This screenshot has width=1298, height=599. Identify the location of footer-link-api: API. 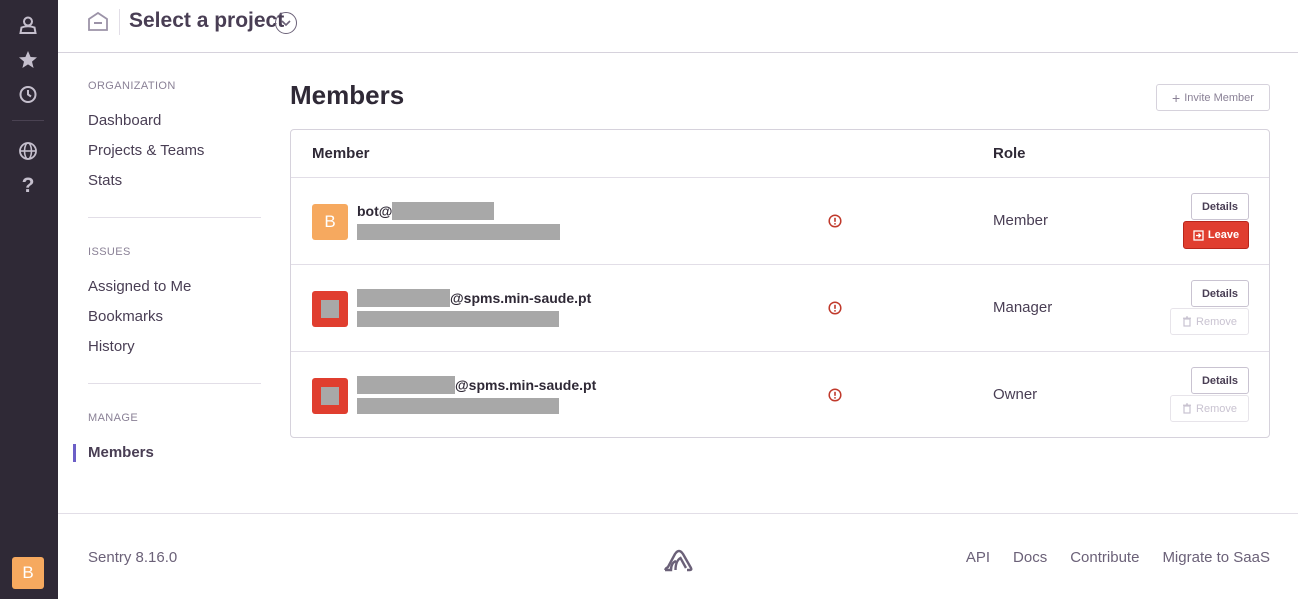
(978, 557).